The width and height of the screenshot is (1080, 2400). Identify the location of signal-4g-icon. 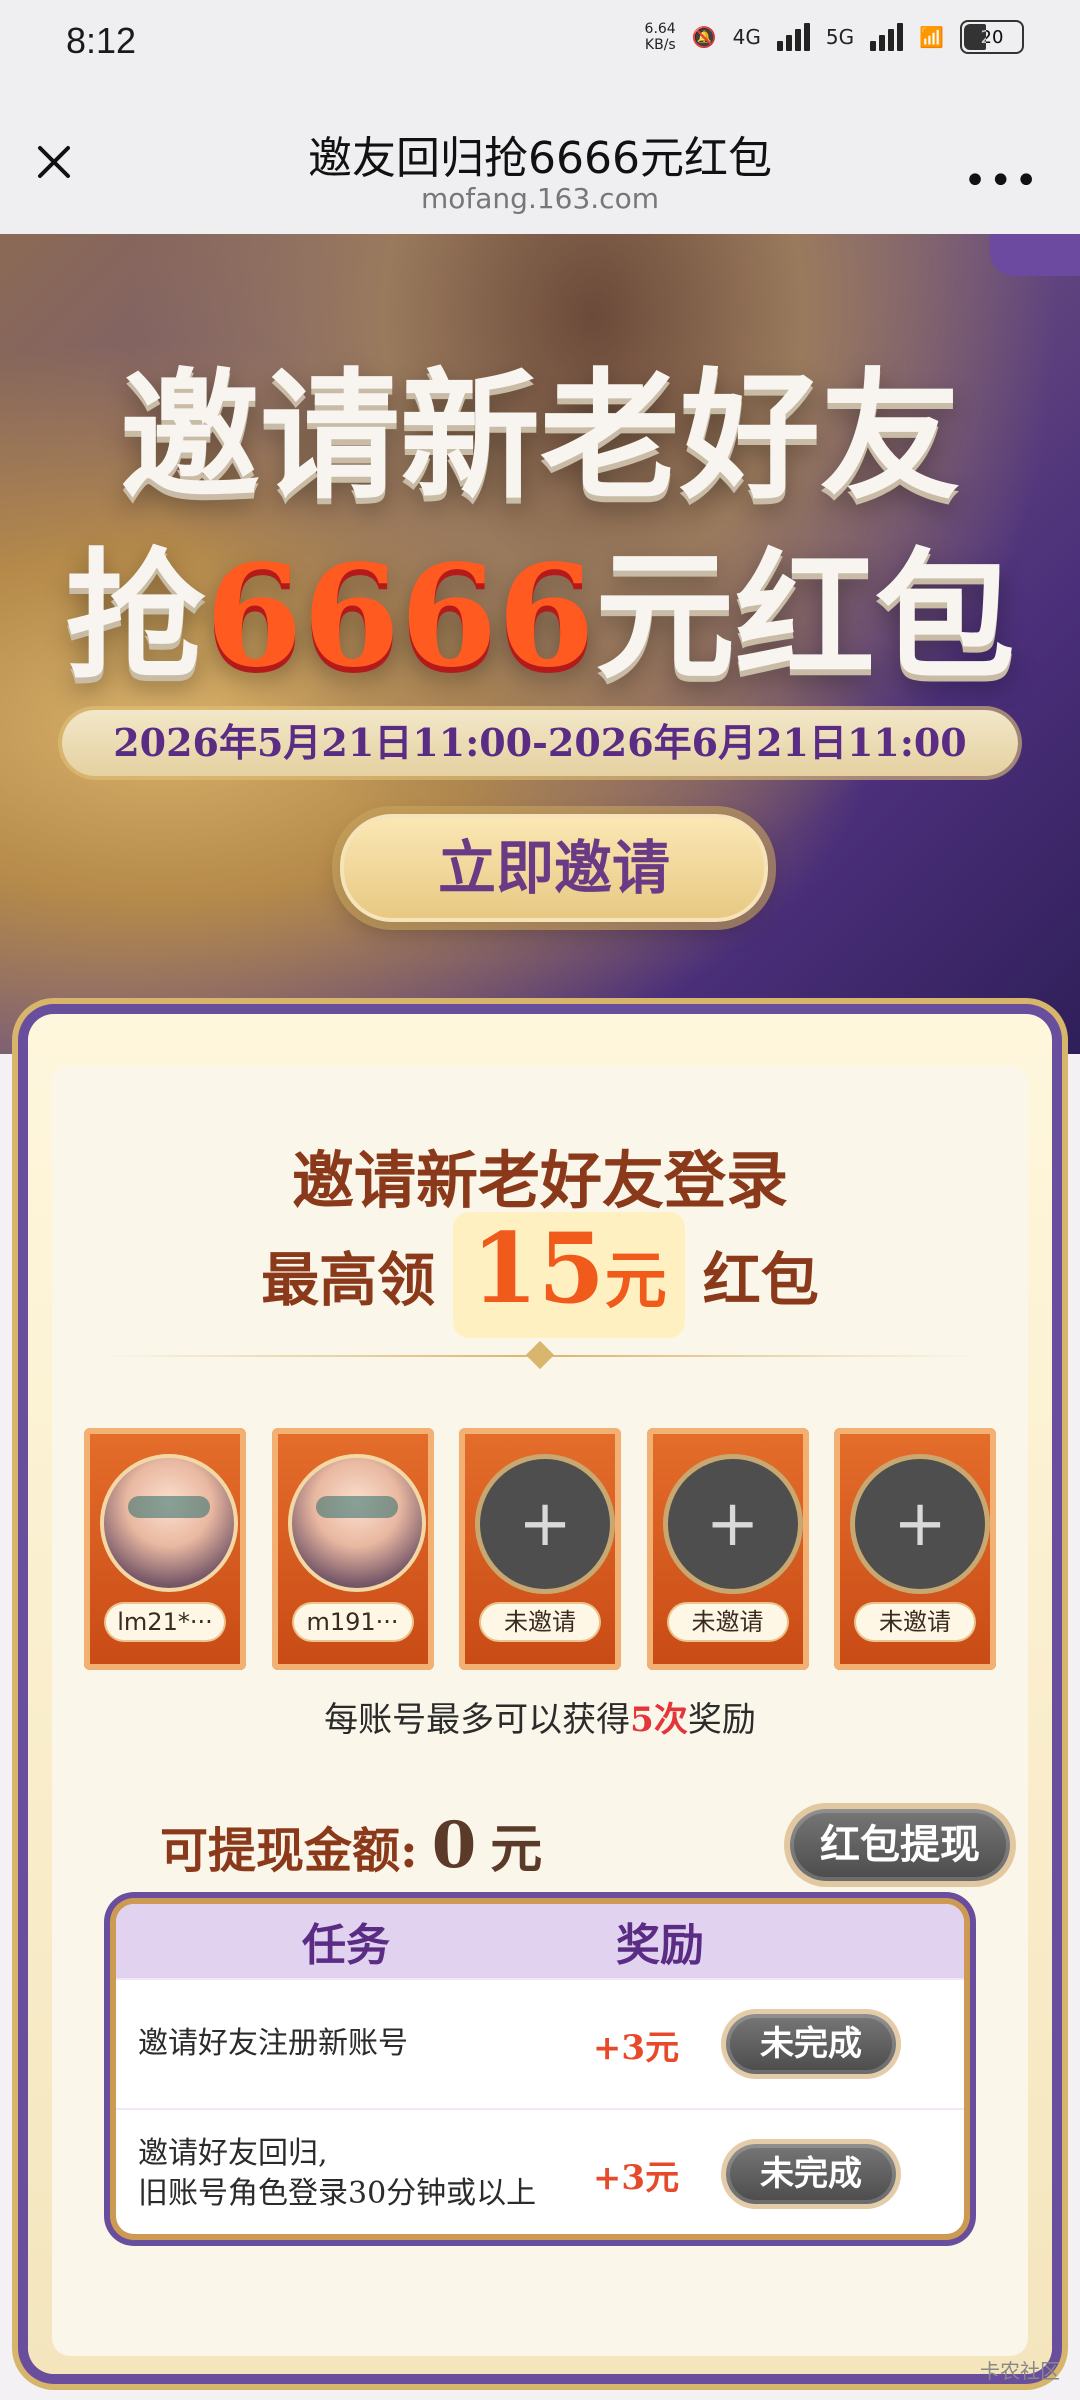
(793, 37).